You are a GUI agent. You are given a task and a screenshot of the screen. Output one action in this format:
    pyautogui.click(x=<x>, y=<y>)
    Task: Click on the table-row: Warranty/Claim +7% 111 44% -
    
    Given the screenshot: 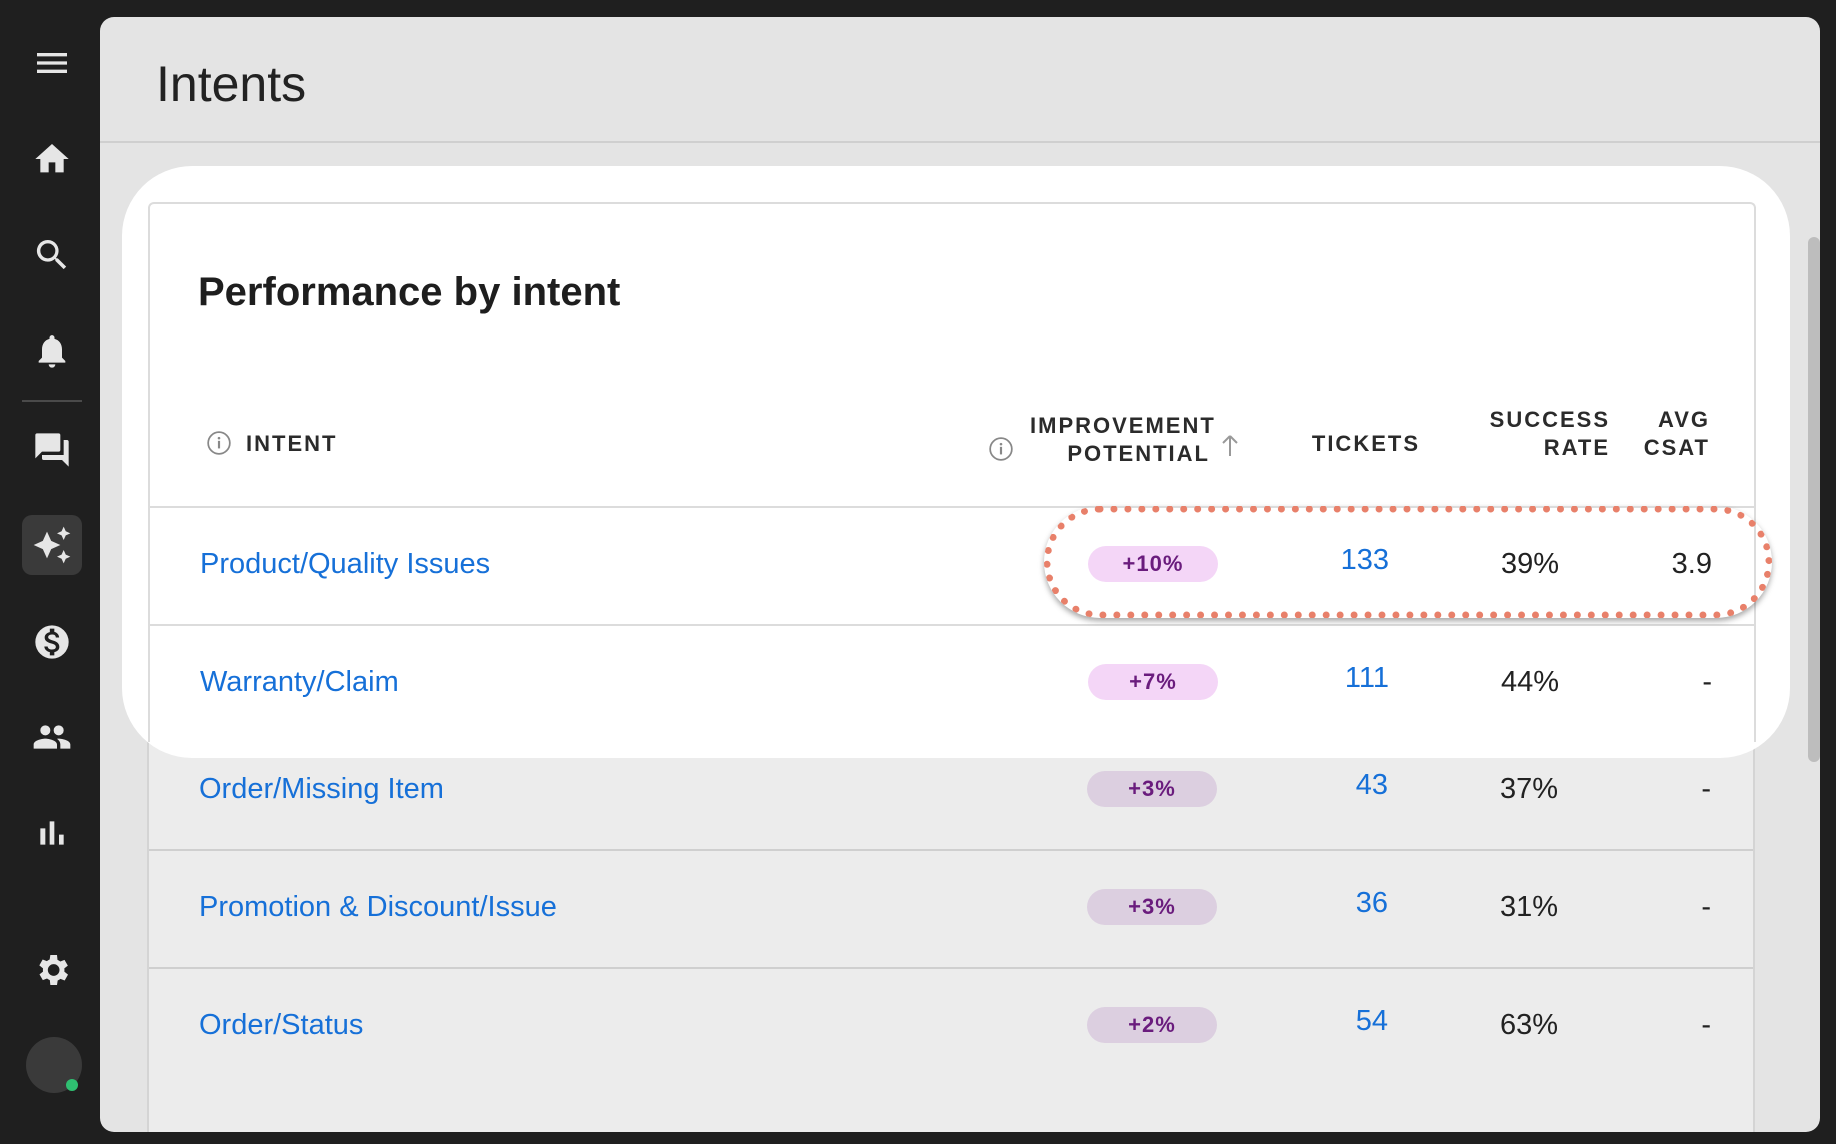 What is the action you would take?
    pyautogui.click(x=952, y=683)
    